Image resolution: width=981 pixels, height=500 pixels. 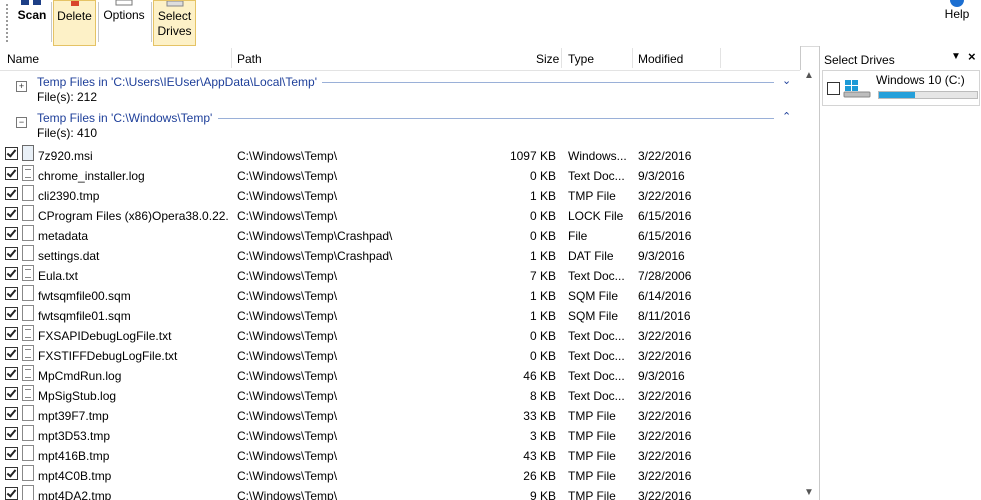 I want to click on collapse-icon: −, so click(x=21, y=122).